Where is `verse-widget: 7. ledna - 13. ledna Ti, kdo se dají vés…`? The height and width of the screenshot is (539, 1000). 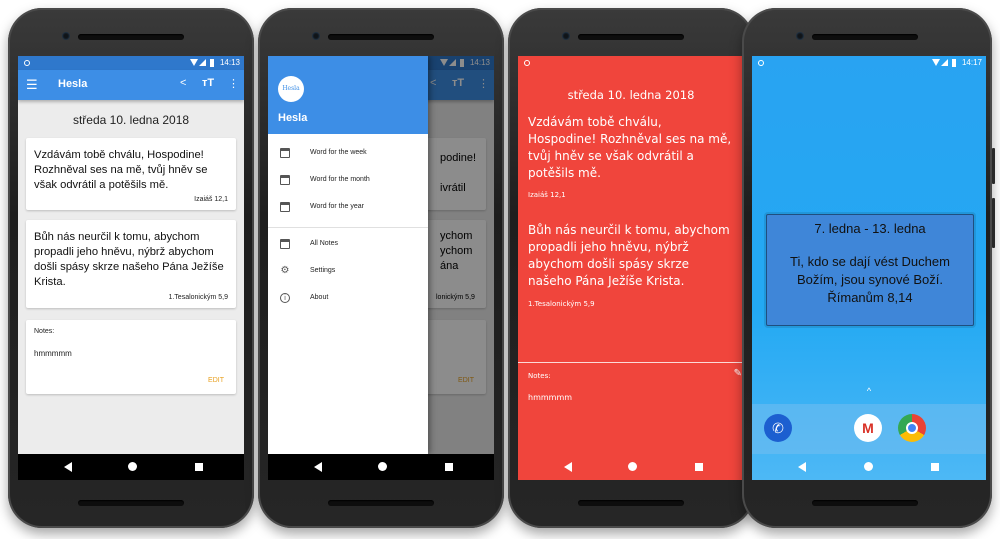 verse-widget: 7. ledna - 13. ledna Ti, kdo se dají vés… is located at coordinates (870, 270).